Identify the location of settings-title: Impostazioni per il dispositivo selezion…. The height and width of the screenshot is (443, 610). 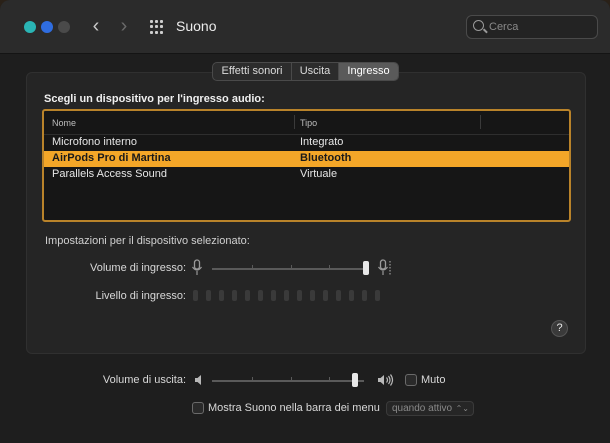
(147, 241).